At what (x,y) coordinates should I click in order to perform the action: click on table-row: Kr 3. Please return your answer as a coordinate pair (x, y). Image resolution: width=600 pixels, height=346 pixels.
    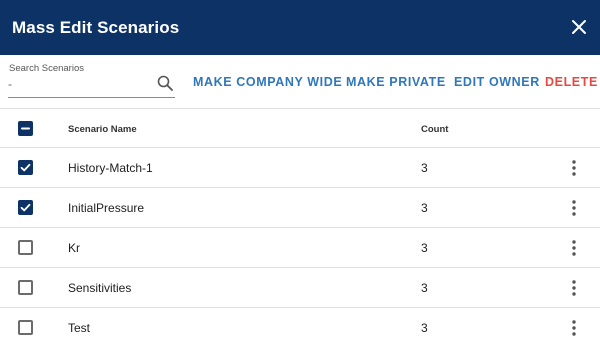
    Looking at the image, I should click on (300, 248).